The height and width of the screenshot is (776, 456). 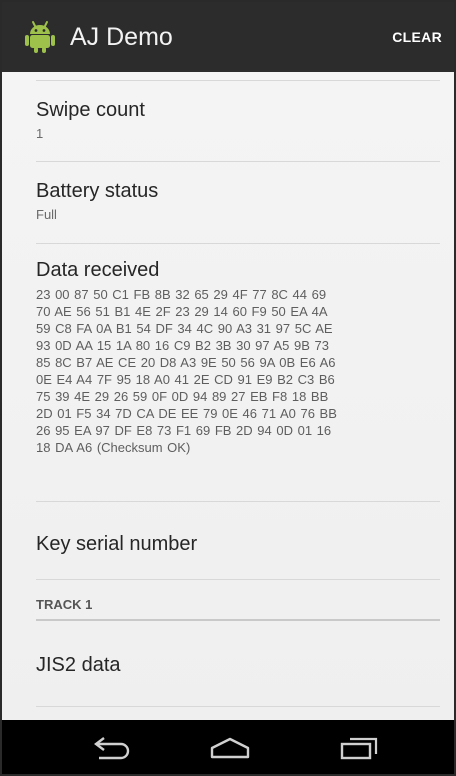 I want to click on item-value: Full, so click(x=46, y=214).